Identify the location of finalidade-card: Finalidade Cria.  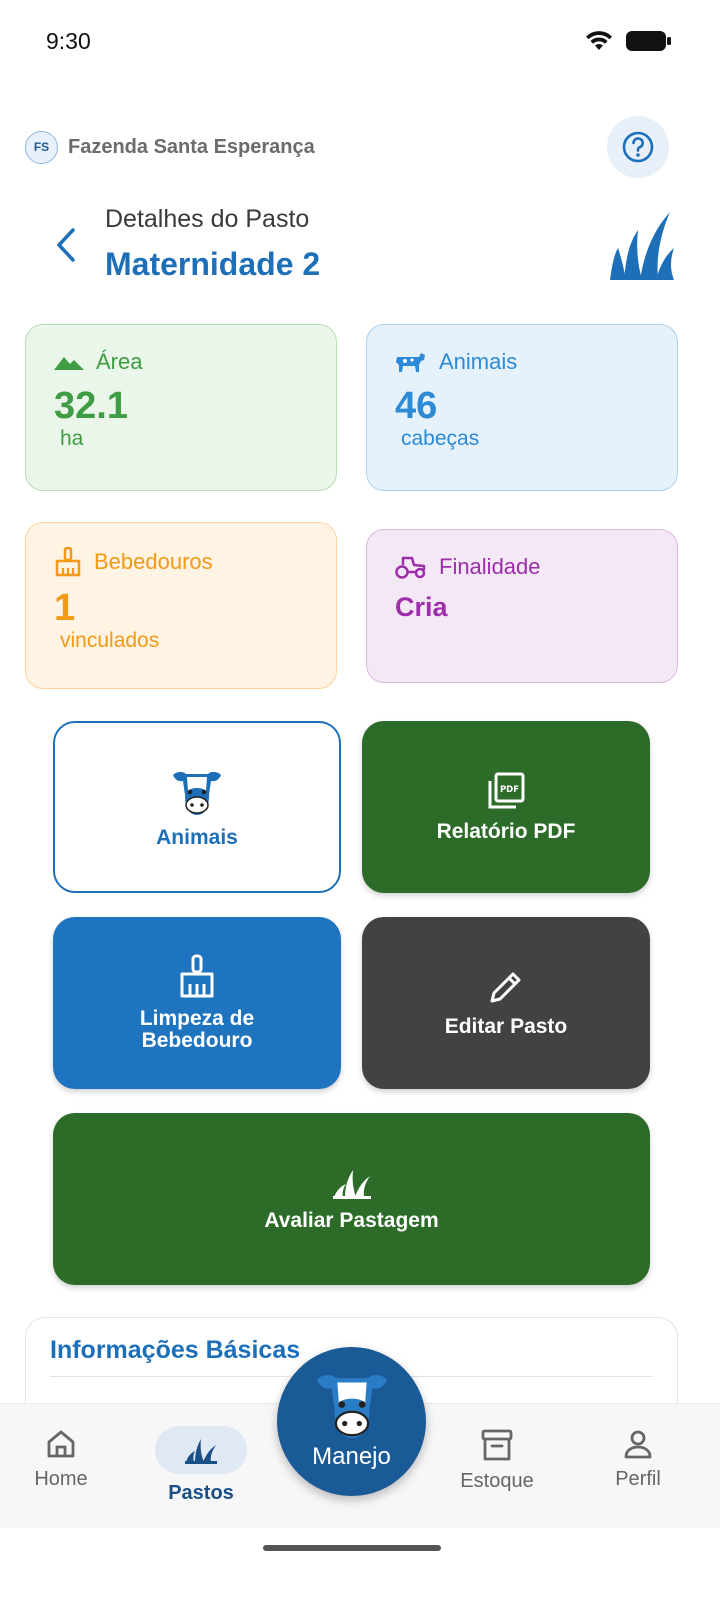
(522, 606).